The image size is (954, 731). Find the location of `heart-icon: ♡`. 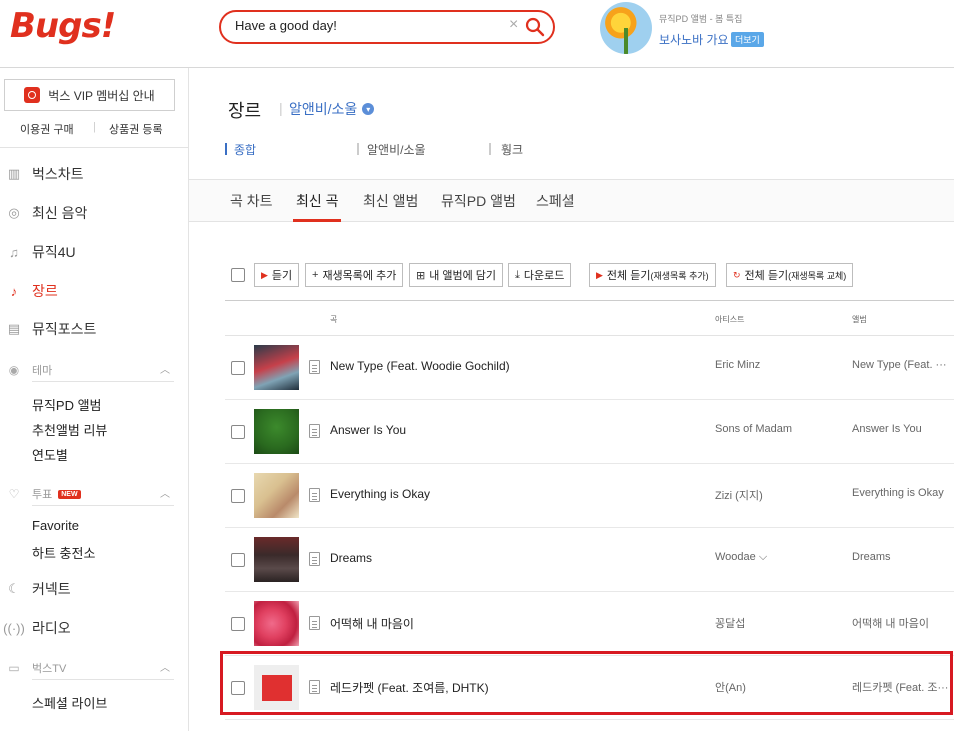

heart-icon: ♡ is located at coordinates (14, 494).